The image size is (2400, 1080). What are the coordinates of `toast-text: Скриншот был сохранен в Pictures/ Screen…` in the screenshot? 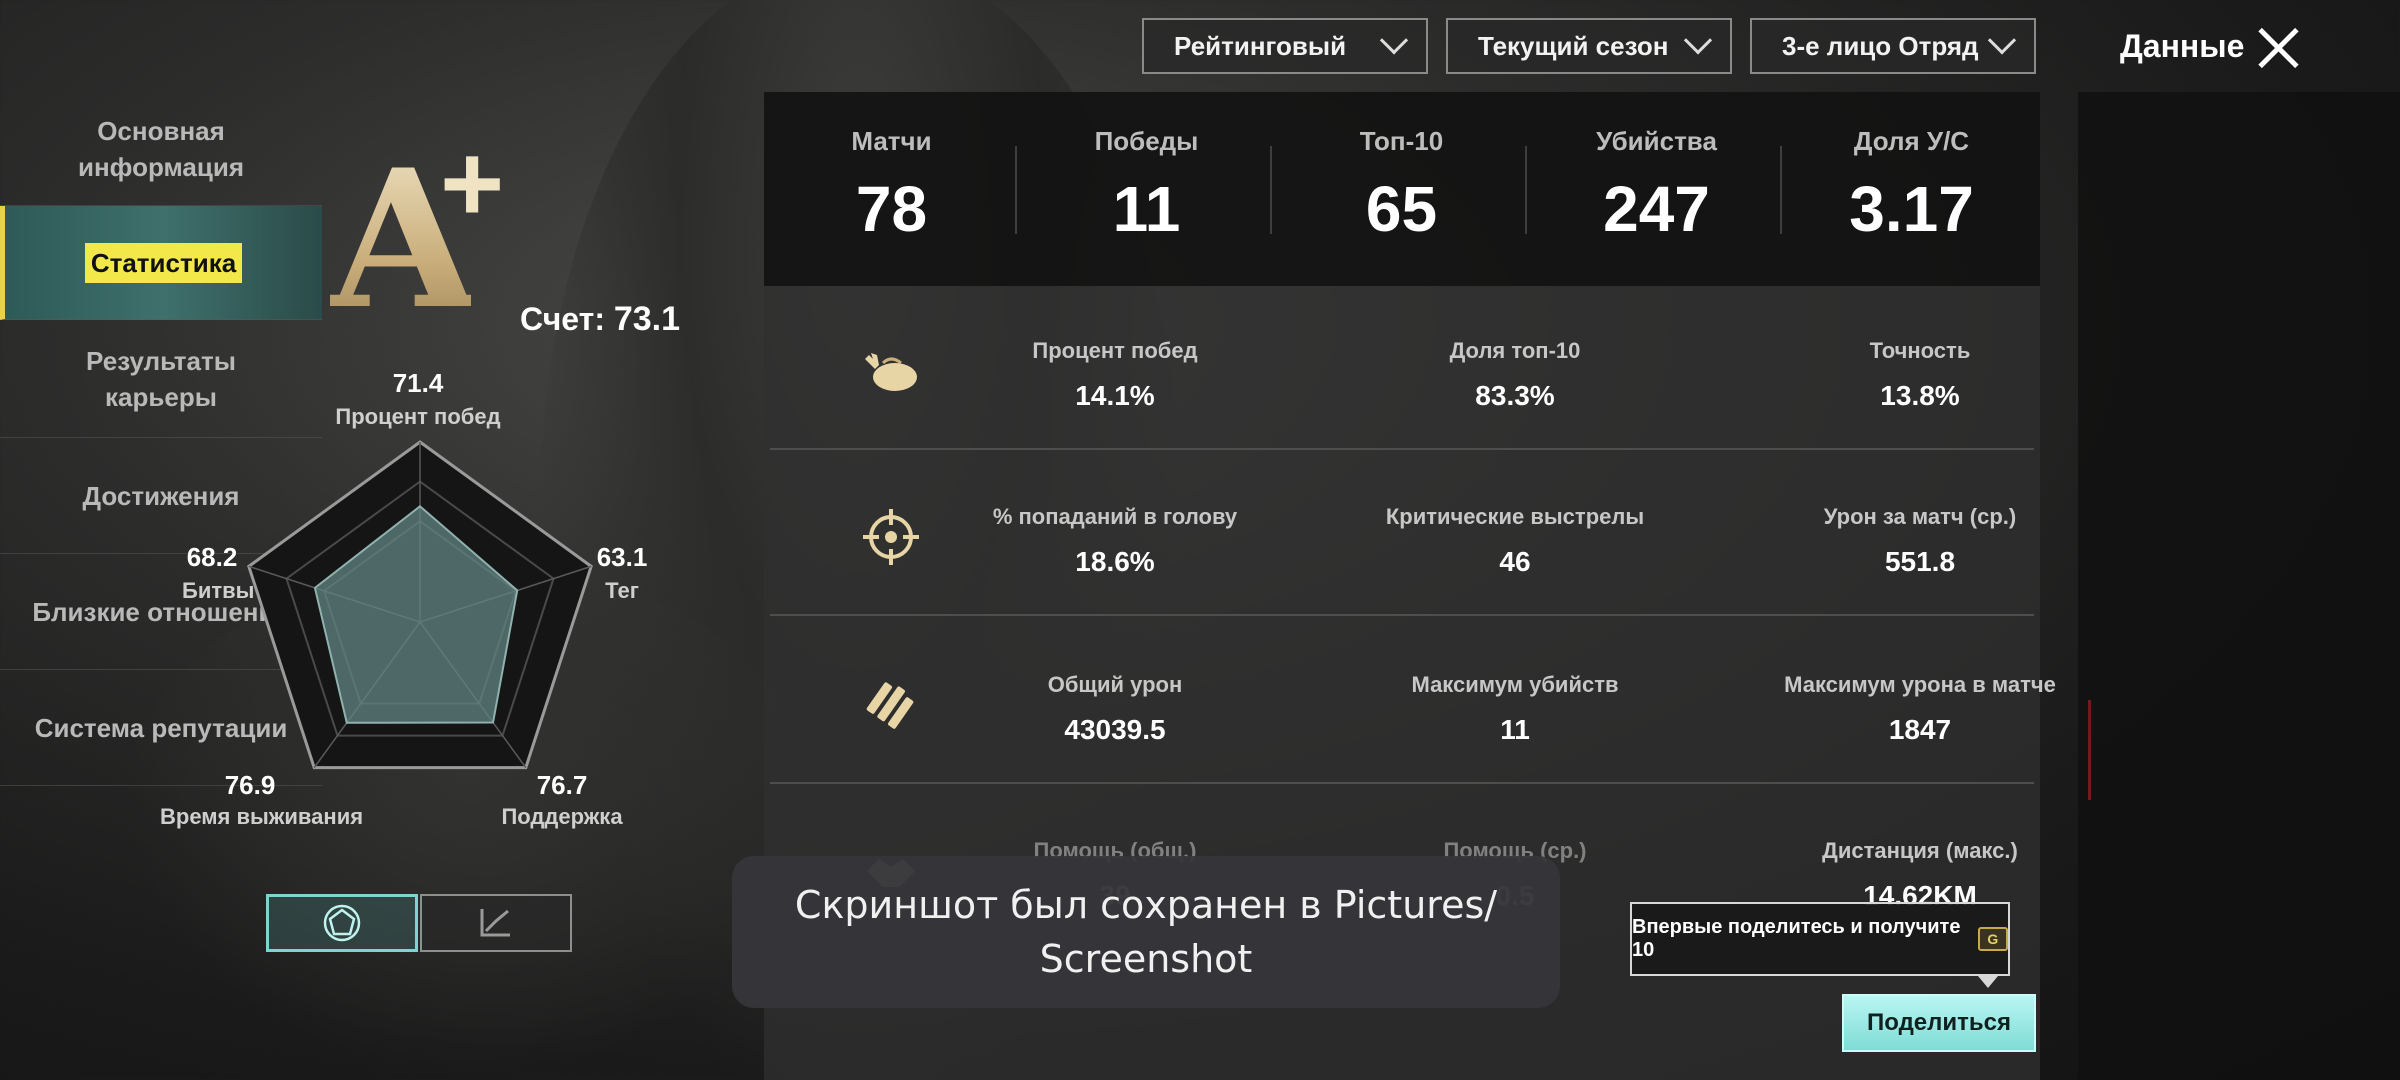 It's located at (1146, 932).